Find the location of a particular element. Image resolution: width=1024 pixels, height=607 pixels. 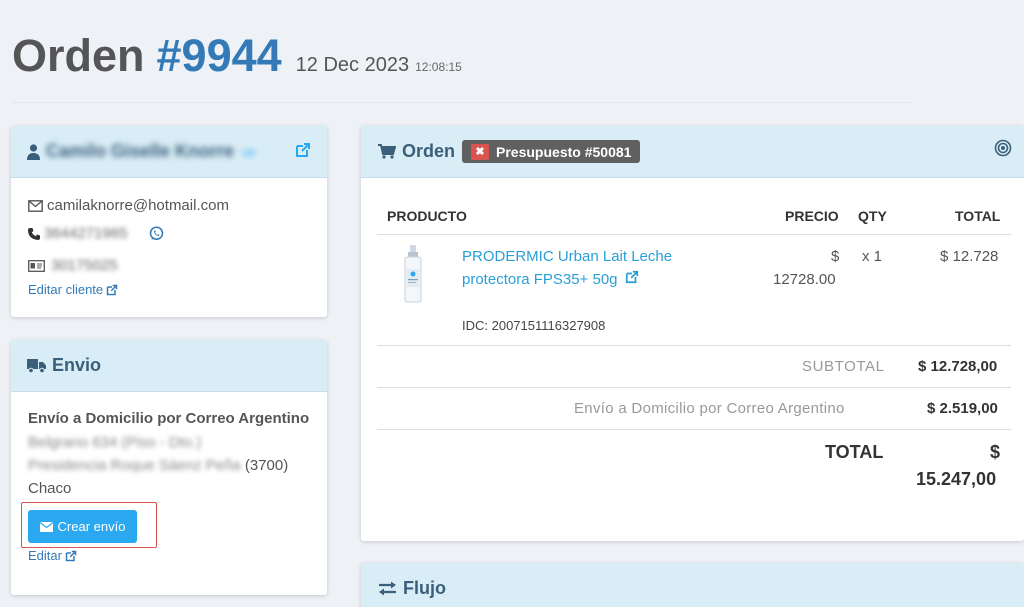

product-qty: x 1 is located at coordinates (872, 256).